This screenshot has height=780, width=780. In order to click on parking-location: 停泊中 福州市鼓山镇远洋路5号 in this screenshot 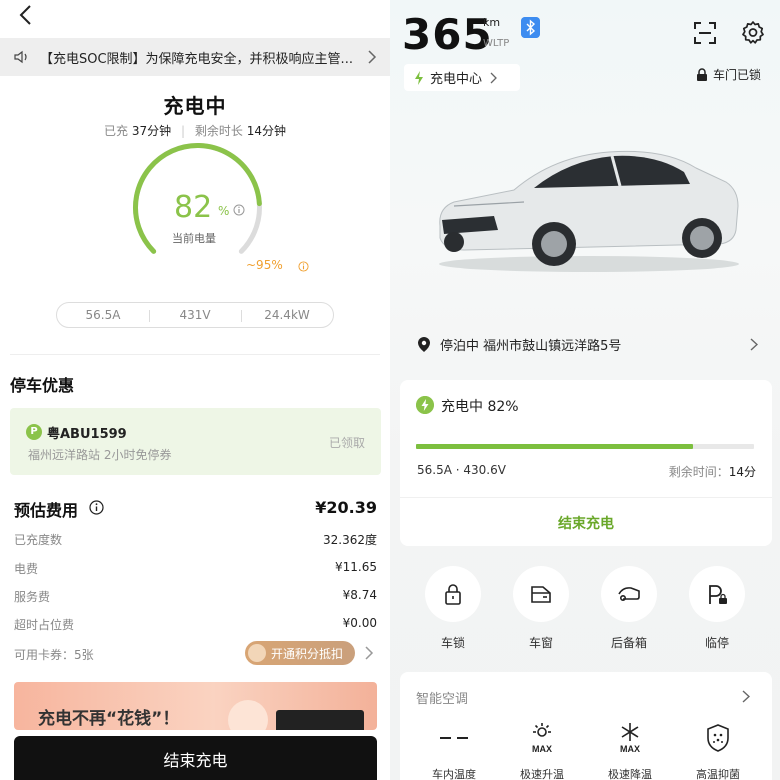, I will do `click(585, 344)`.